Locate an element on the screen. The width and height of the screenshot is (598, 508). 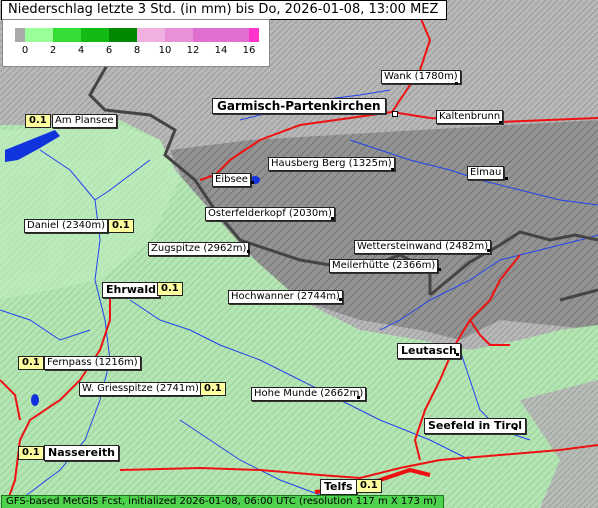
precip-value-daniel: 0.1 is located at coordinates (121, 226).